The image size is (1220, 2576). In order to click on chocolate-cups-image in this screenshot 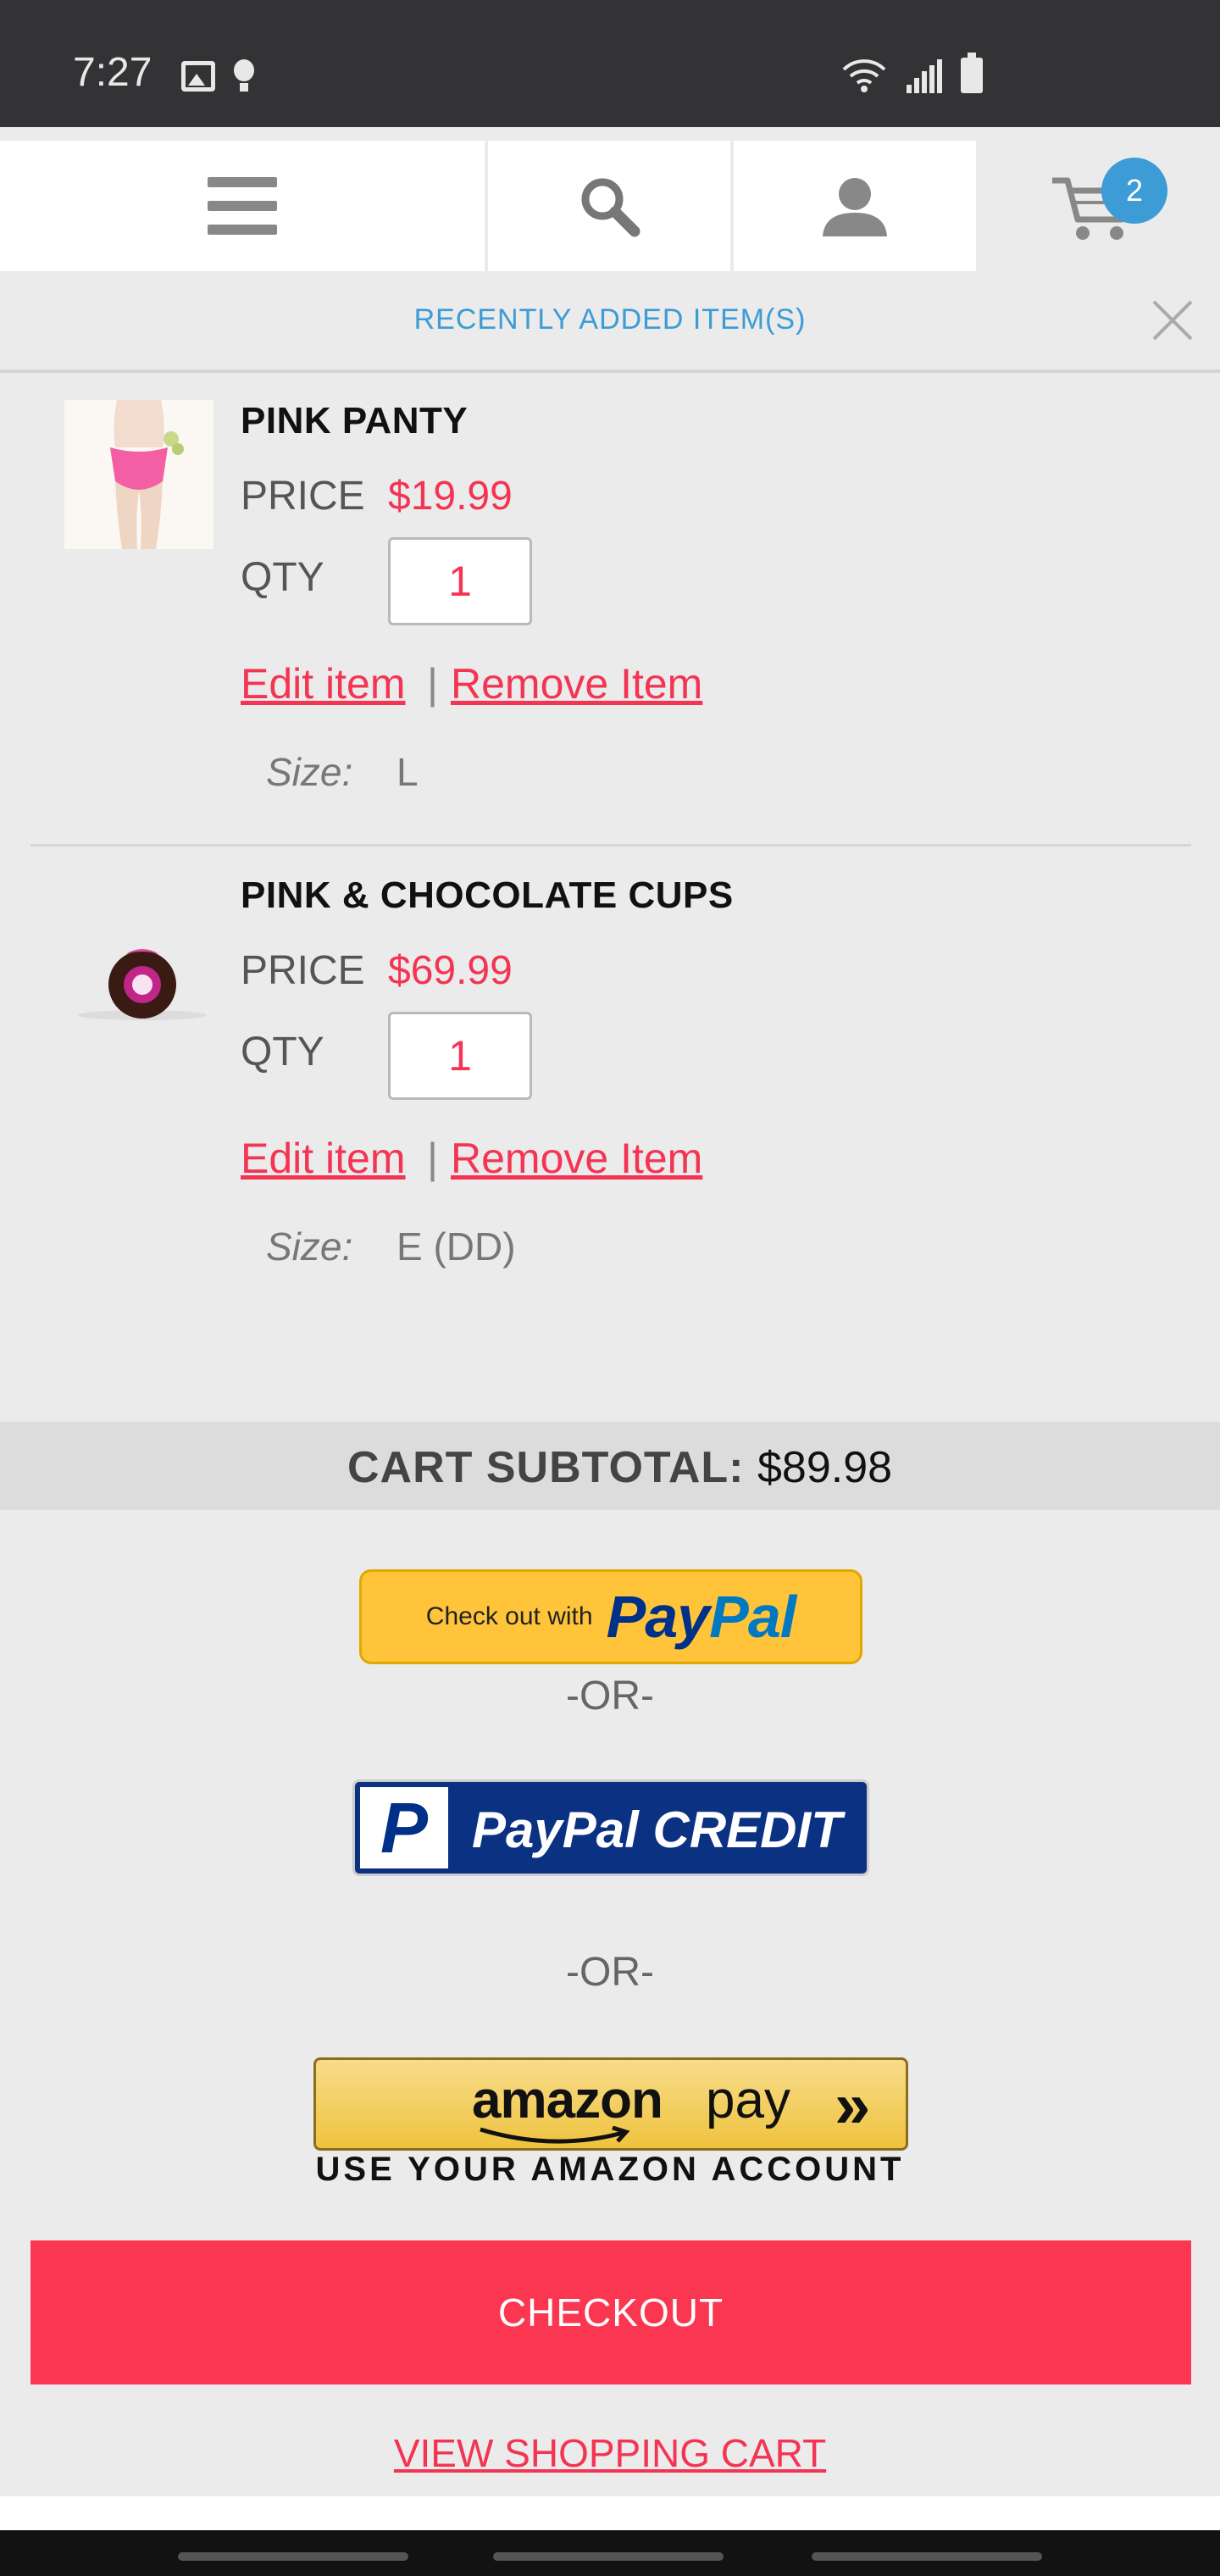, I will do `click(142, 984)`.